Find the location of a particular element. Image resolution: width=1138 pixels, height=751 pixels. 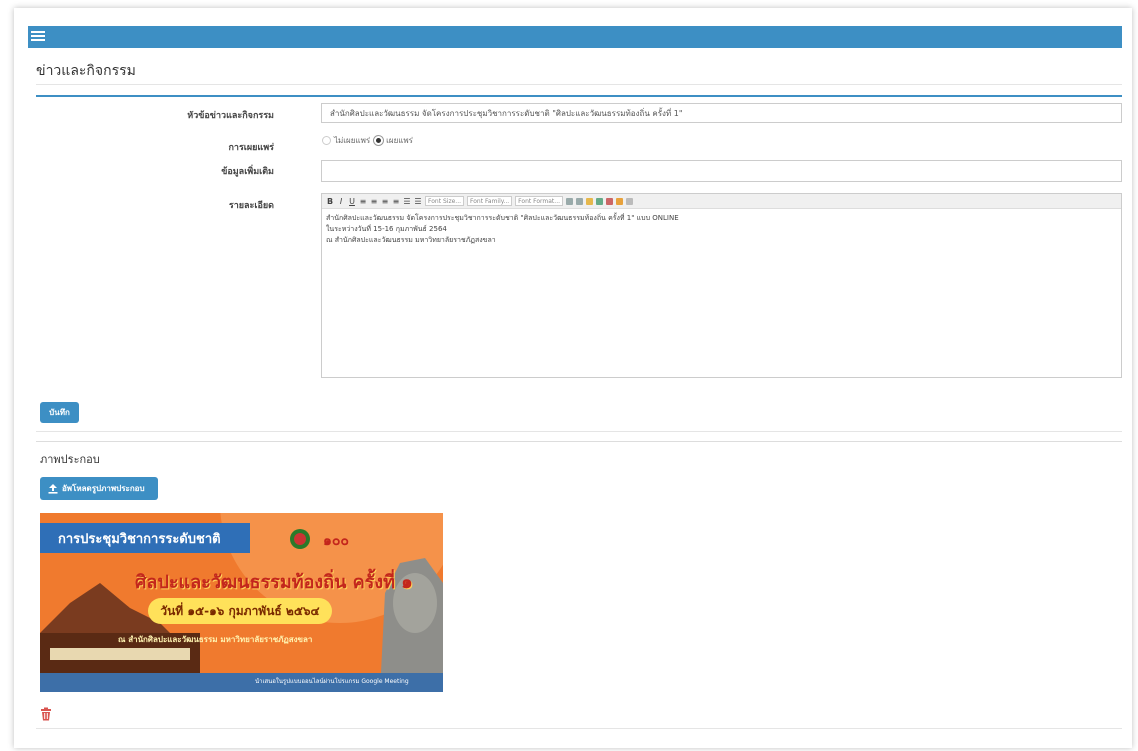

top-navbar is located at coordinates (575, 37).